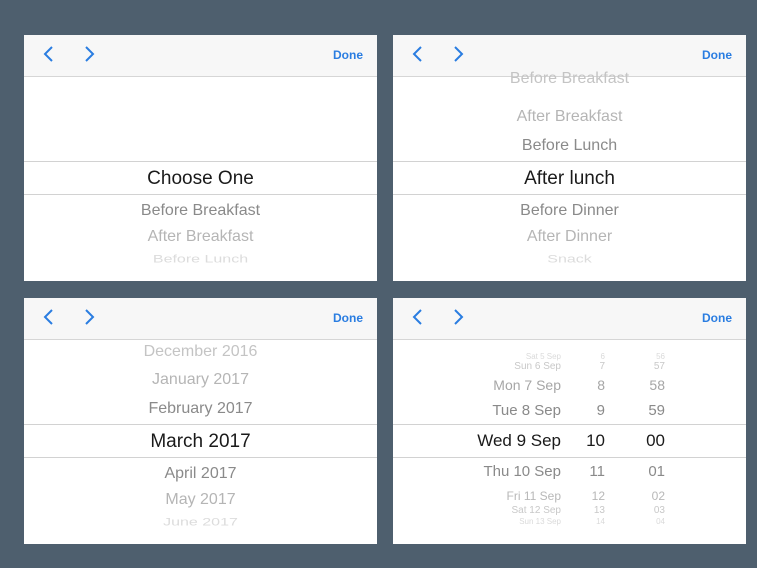  What do you see at coordinates (645, 410) in the screenshot?
I see `minute-option: 59` at bounding box center [645, 410].